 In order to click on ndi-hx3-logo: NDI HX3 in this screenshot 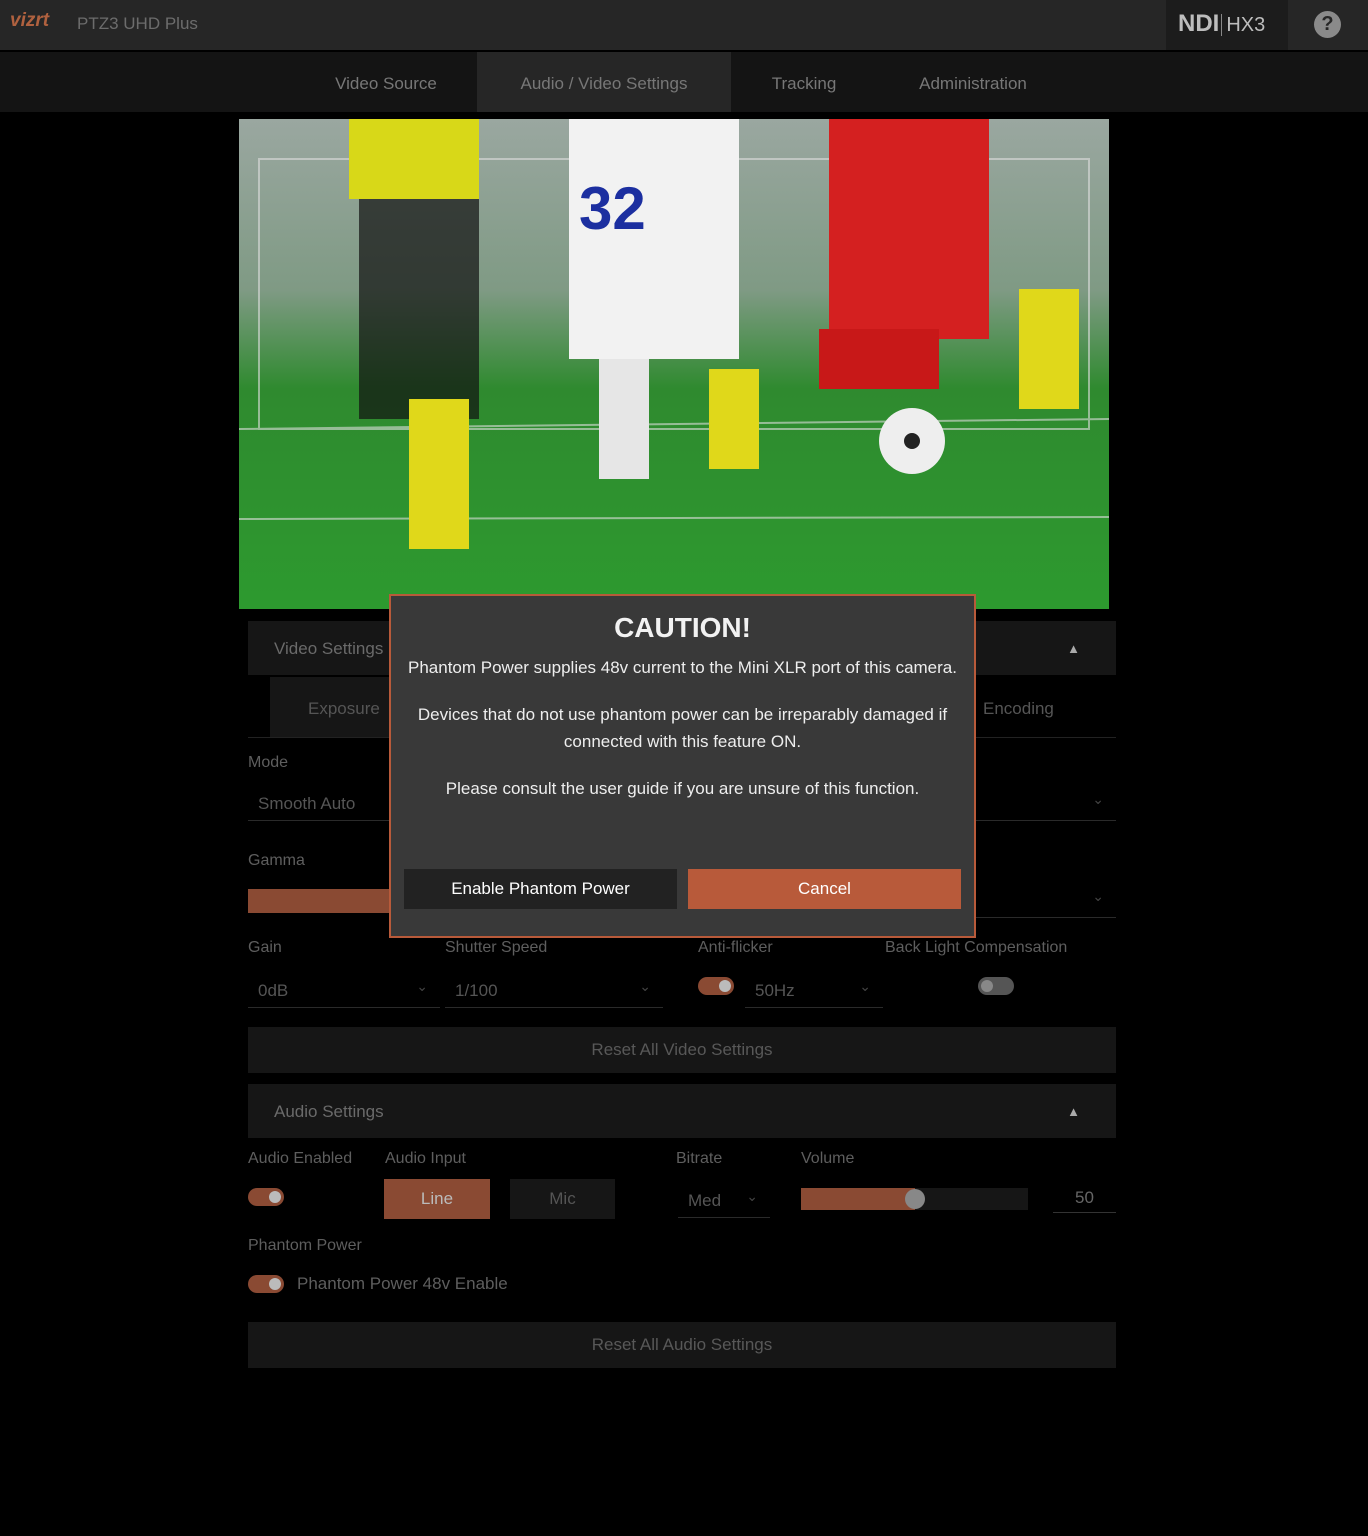, I will do `click(1227, 25)`.